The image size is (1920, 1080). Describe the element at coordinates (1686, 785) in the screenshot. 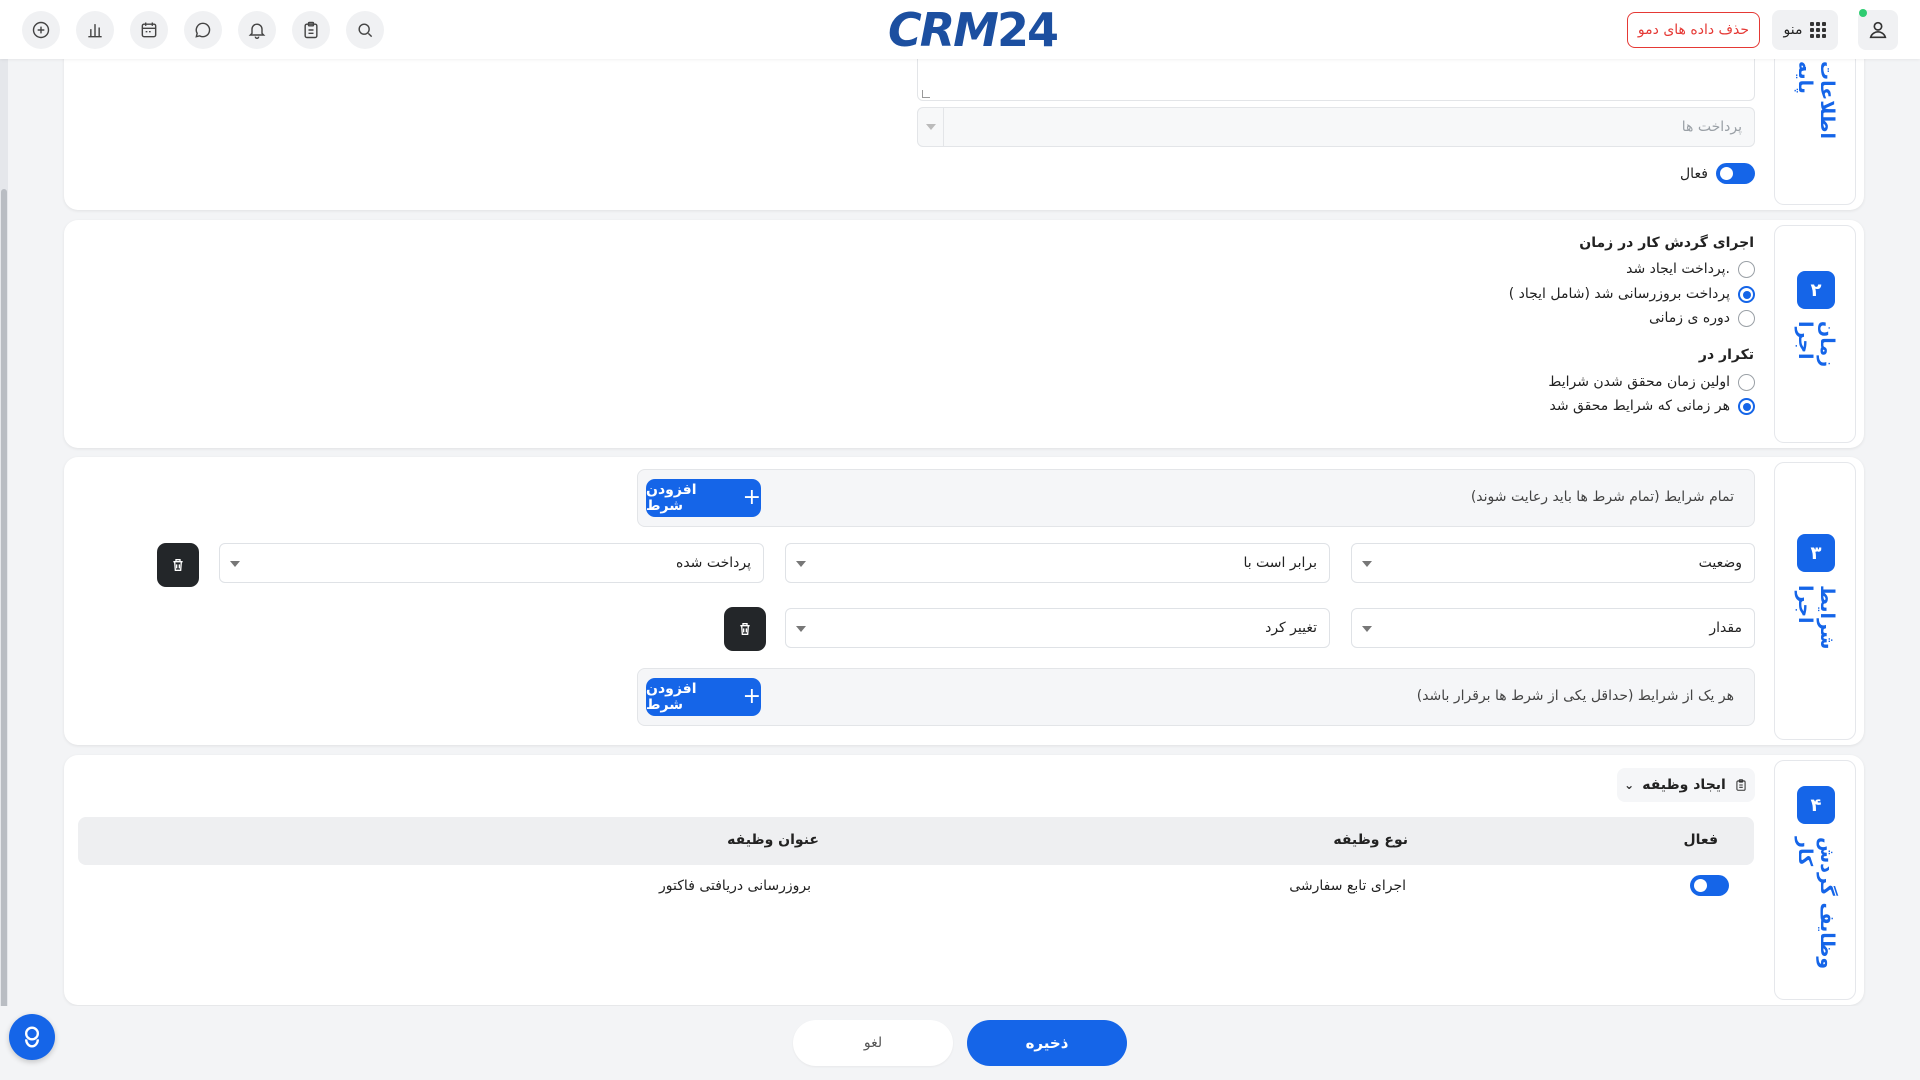

I see `create-task-dropdown: ⌄ ایجاد وظیفه` at that location.